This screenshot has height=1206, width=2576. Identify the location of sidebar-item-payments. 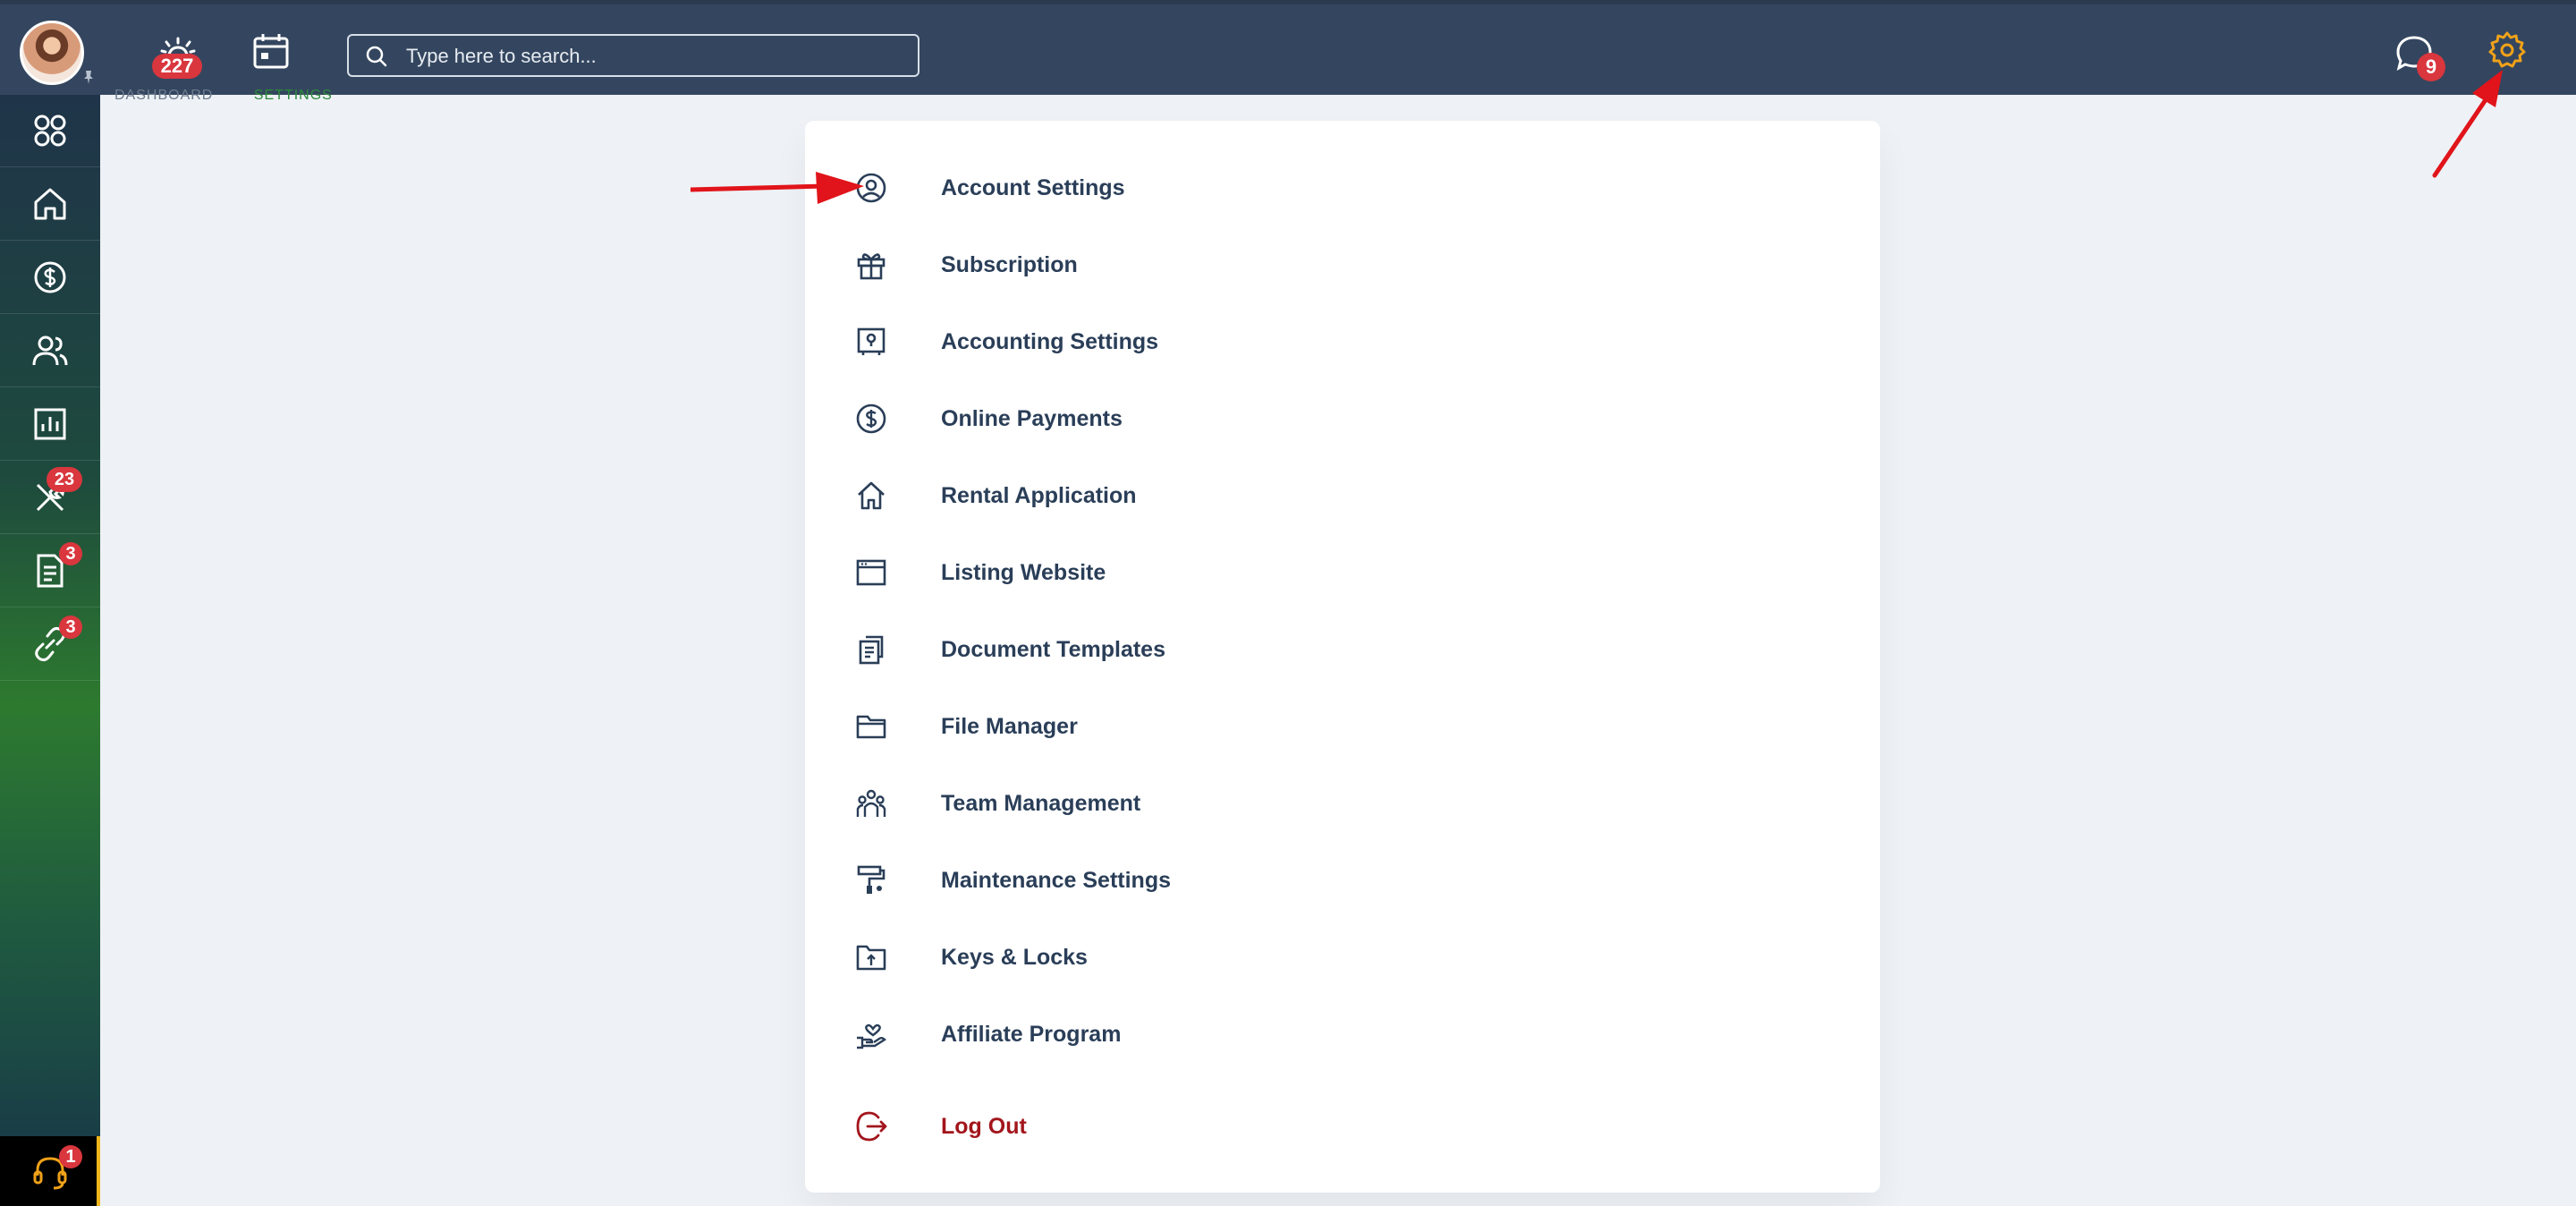
(50, 278).